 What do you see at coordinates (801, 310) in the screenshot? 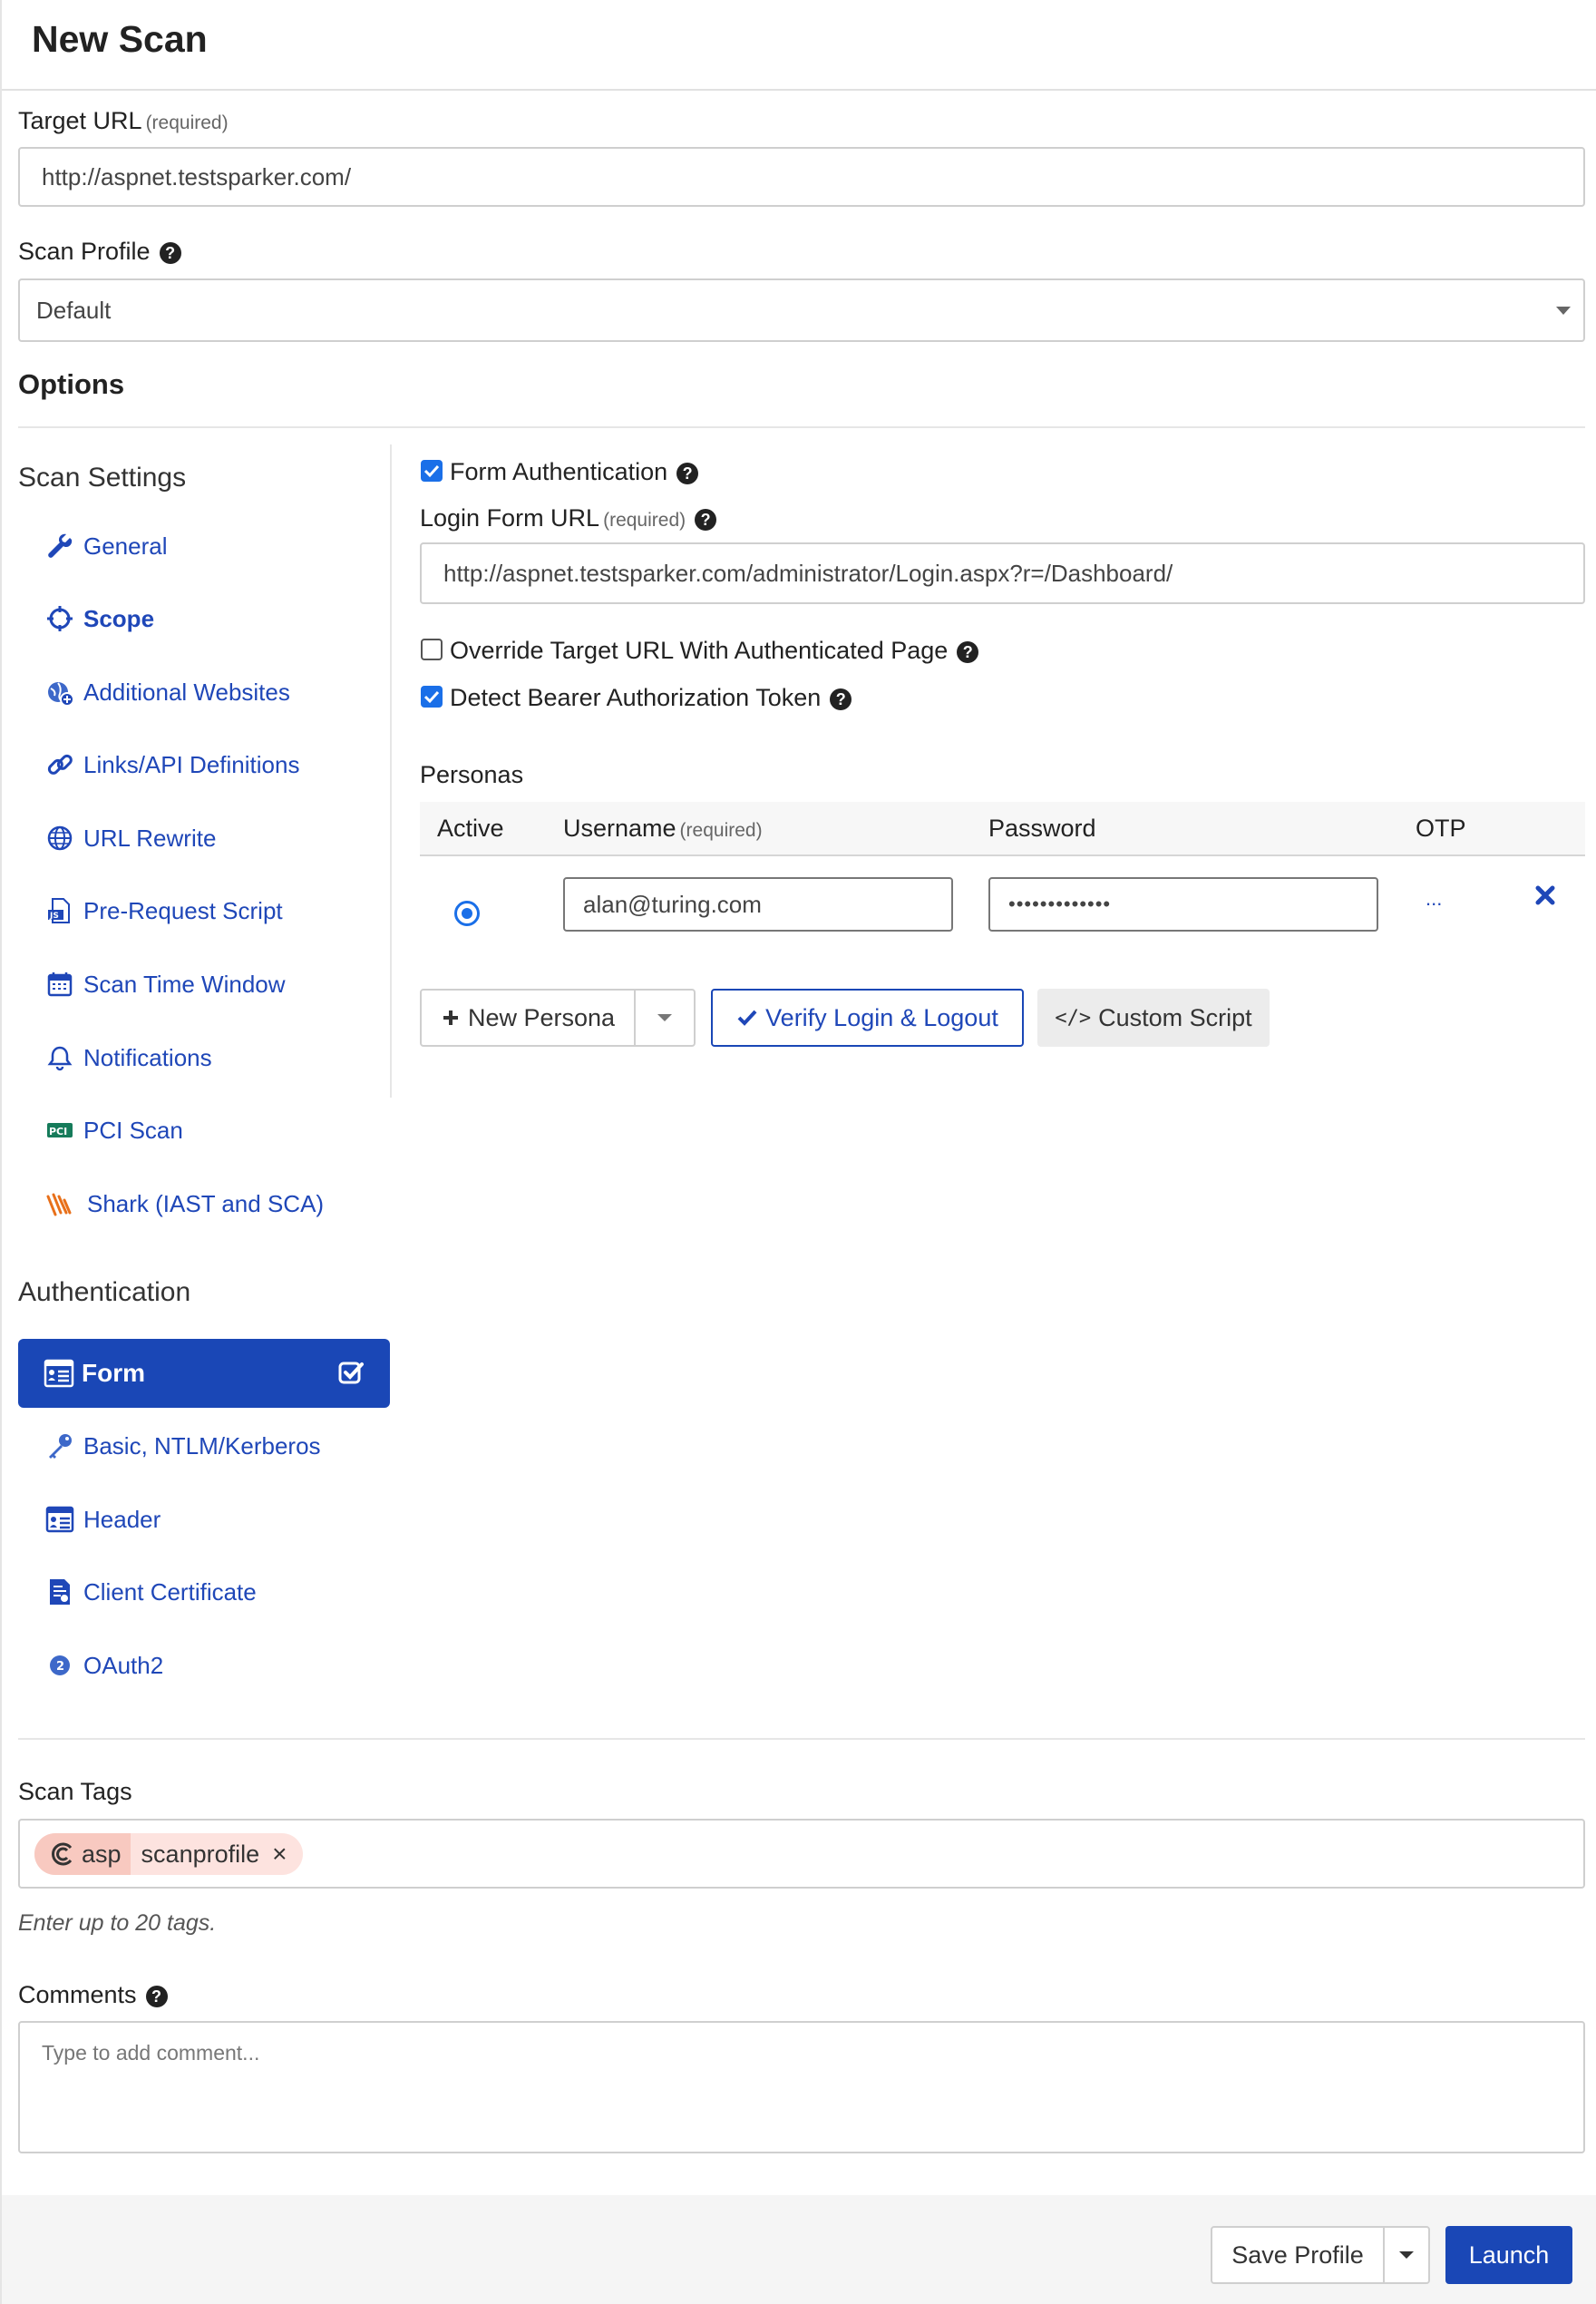
I see `scan-profile-select: Default` at bounding box center [801, 310].